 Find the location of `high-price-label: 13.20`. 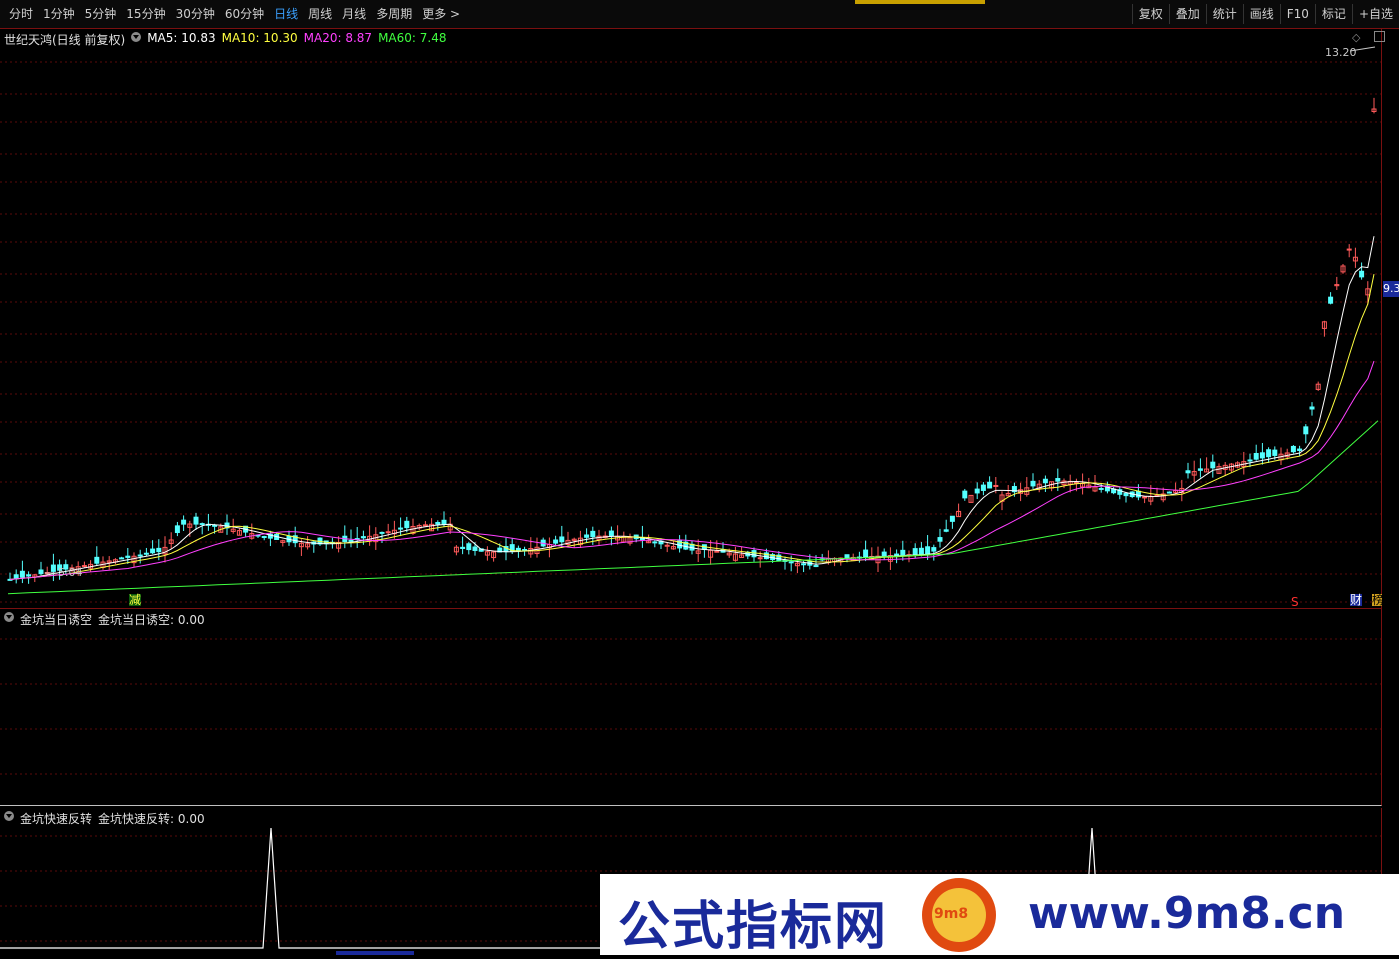

high-price-label: 13.20 is located at coordinates (1341, 52).